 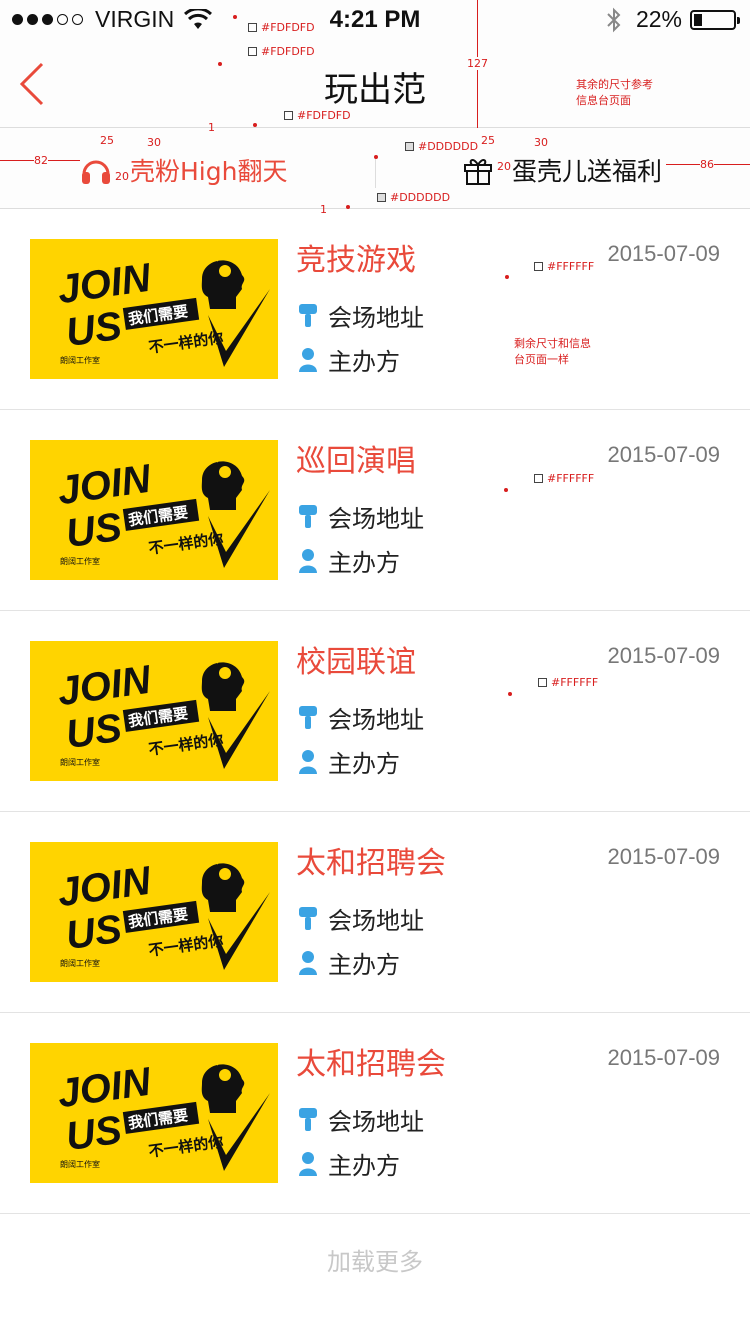 I want to click on battery-status: 22%, so click(x=673, y=19).